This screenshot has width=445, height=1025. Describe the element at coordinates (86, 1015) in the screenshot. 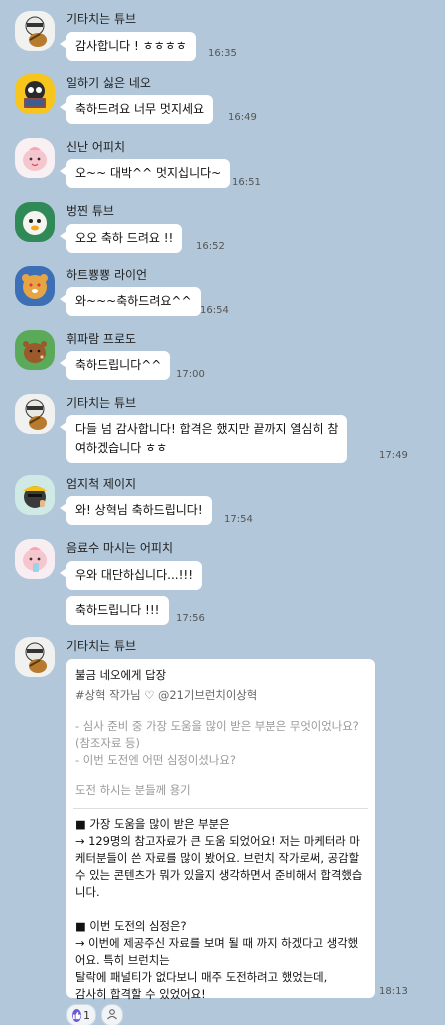

I see `like-count: 1` at that location.